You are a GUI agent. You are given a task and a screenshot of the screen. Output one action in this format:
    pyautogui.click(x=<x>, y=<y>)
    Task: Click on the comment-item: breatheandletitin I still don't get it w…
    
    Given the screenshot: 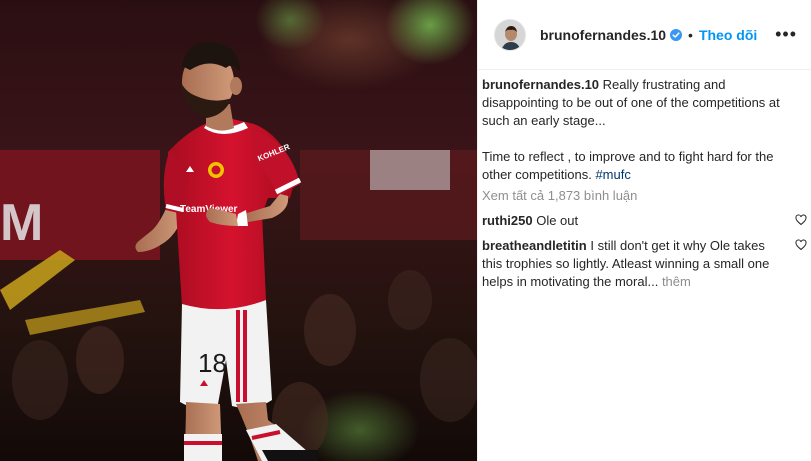 What is the action you would take?
    pyautogui.click(x=644, y=264)
    